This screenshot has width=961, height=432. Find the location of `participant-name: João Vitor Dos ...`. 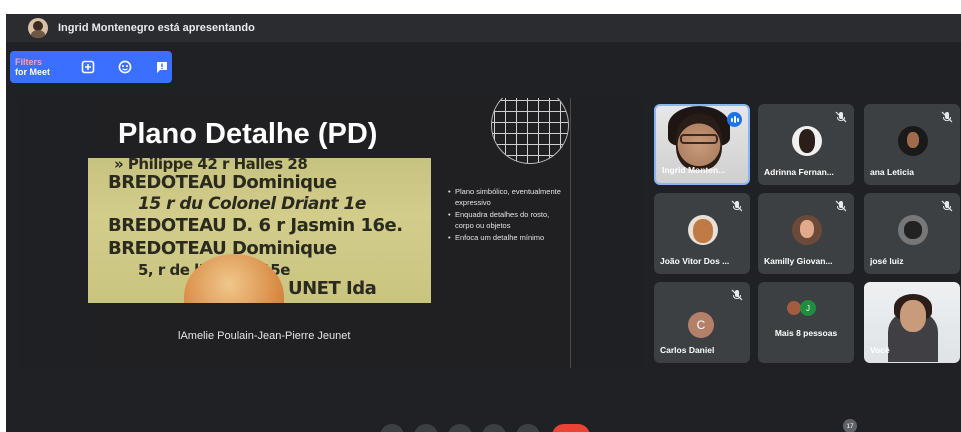

participant-name: João Vitor Dos ... is located at coordinates (695, 261).